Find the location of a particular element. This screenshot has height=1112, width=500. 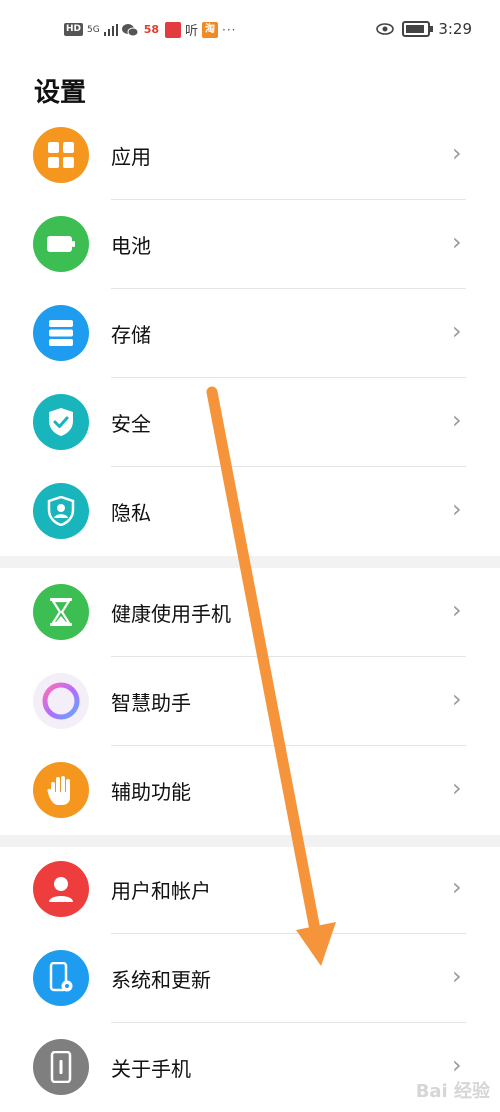

privacy-icon-bg is located at coordinates (61, 511).